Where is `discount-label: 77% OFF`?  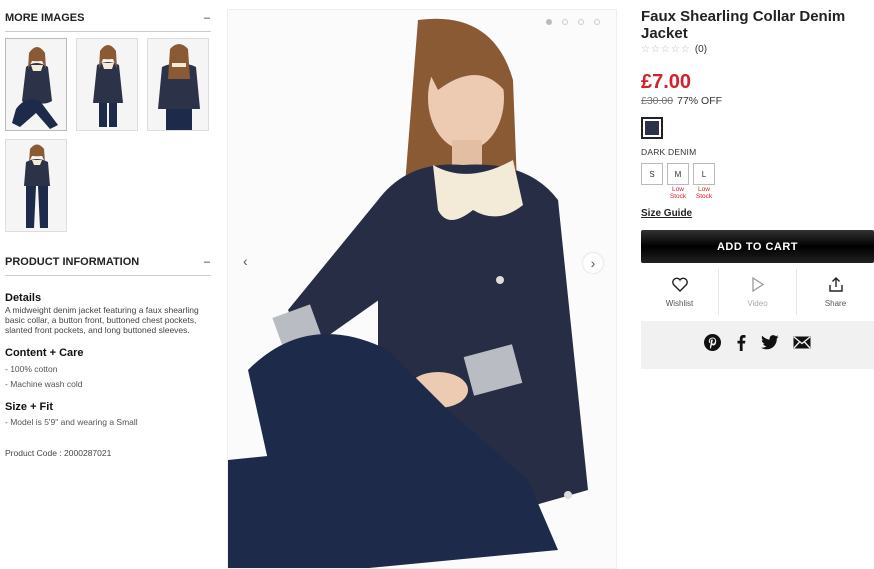
discount-label: 77% OFF is located at coordinates (700, 101).